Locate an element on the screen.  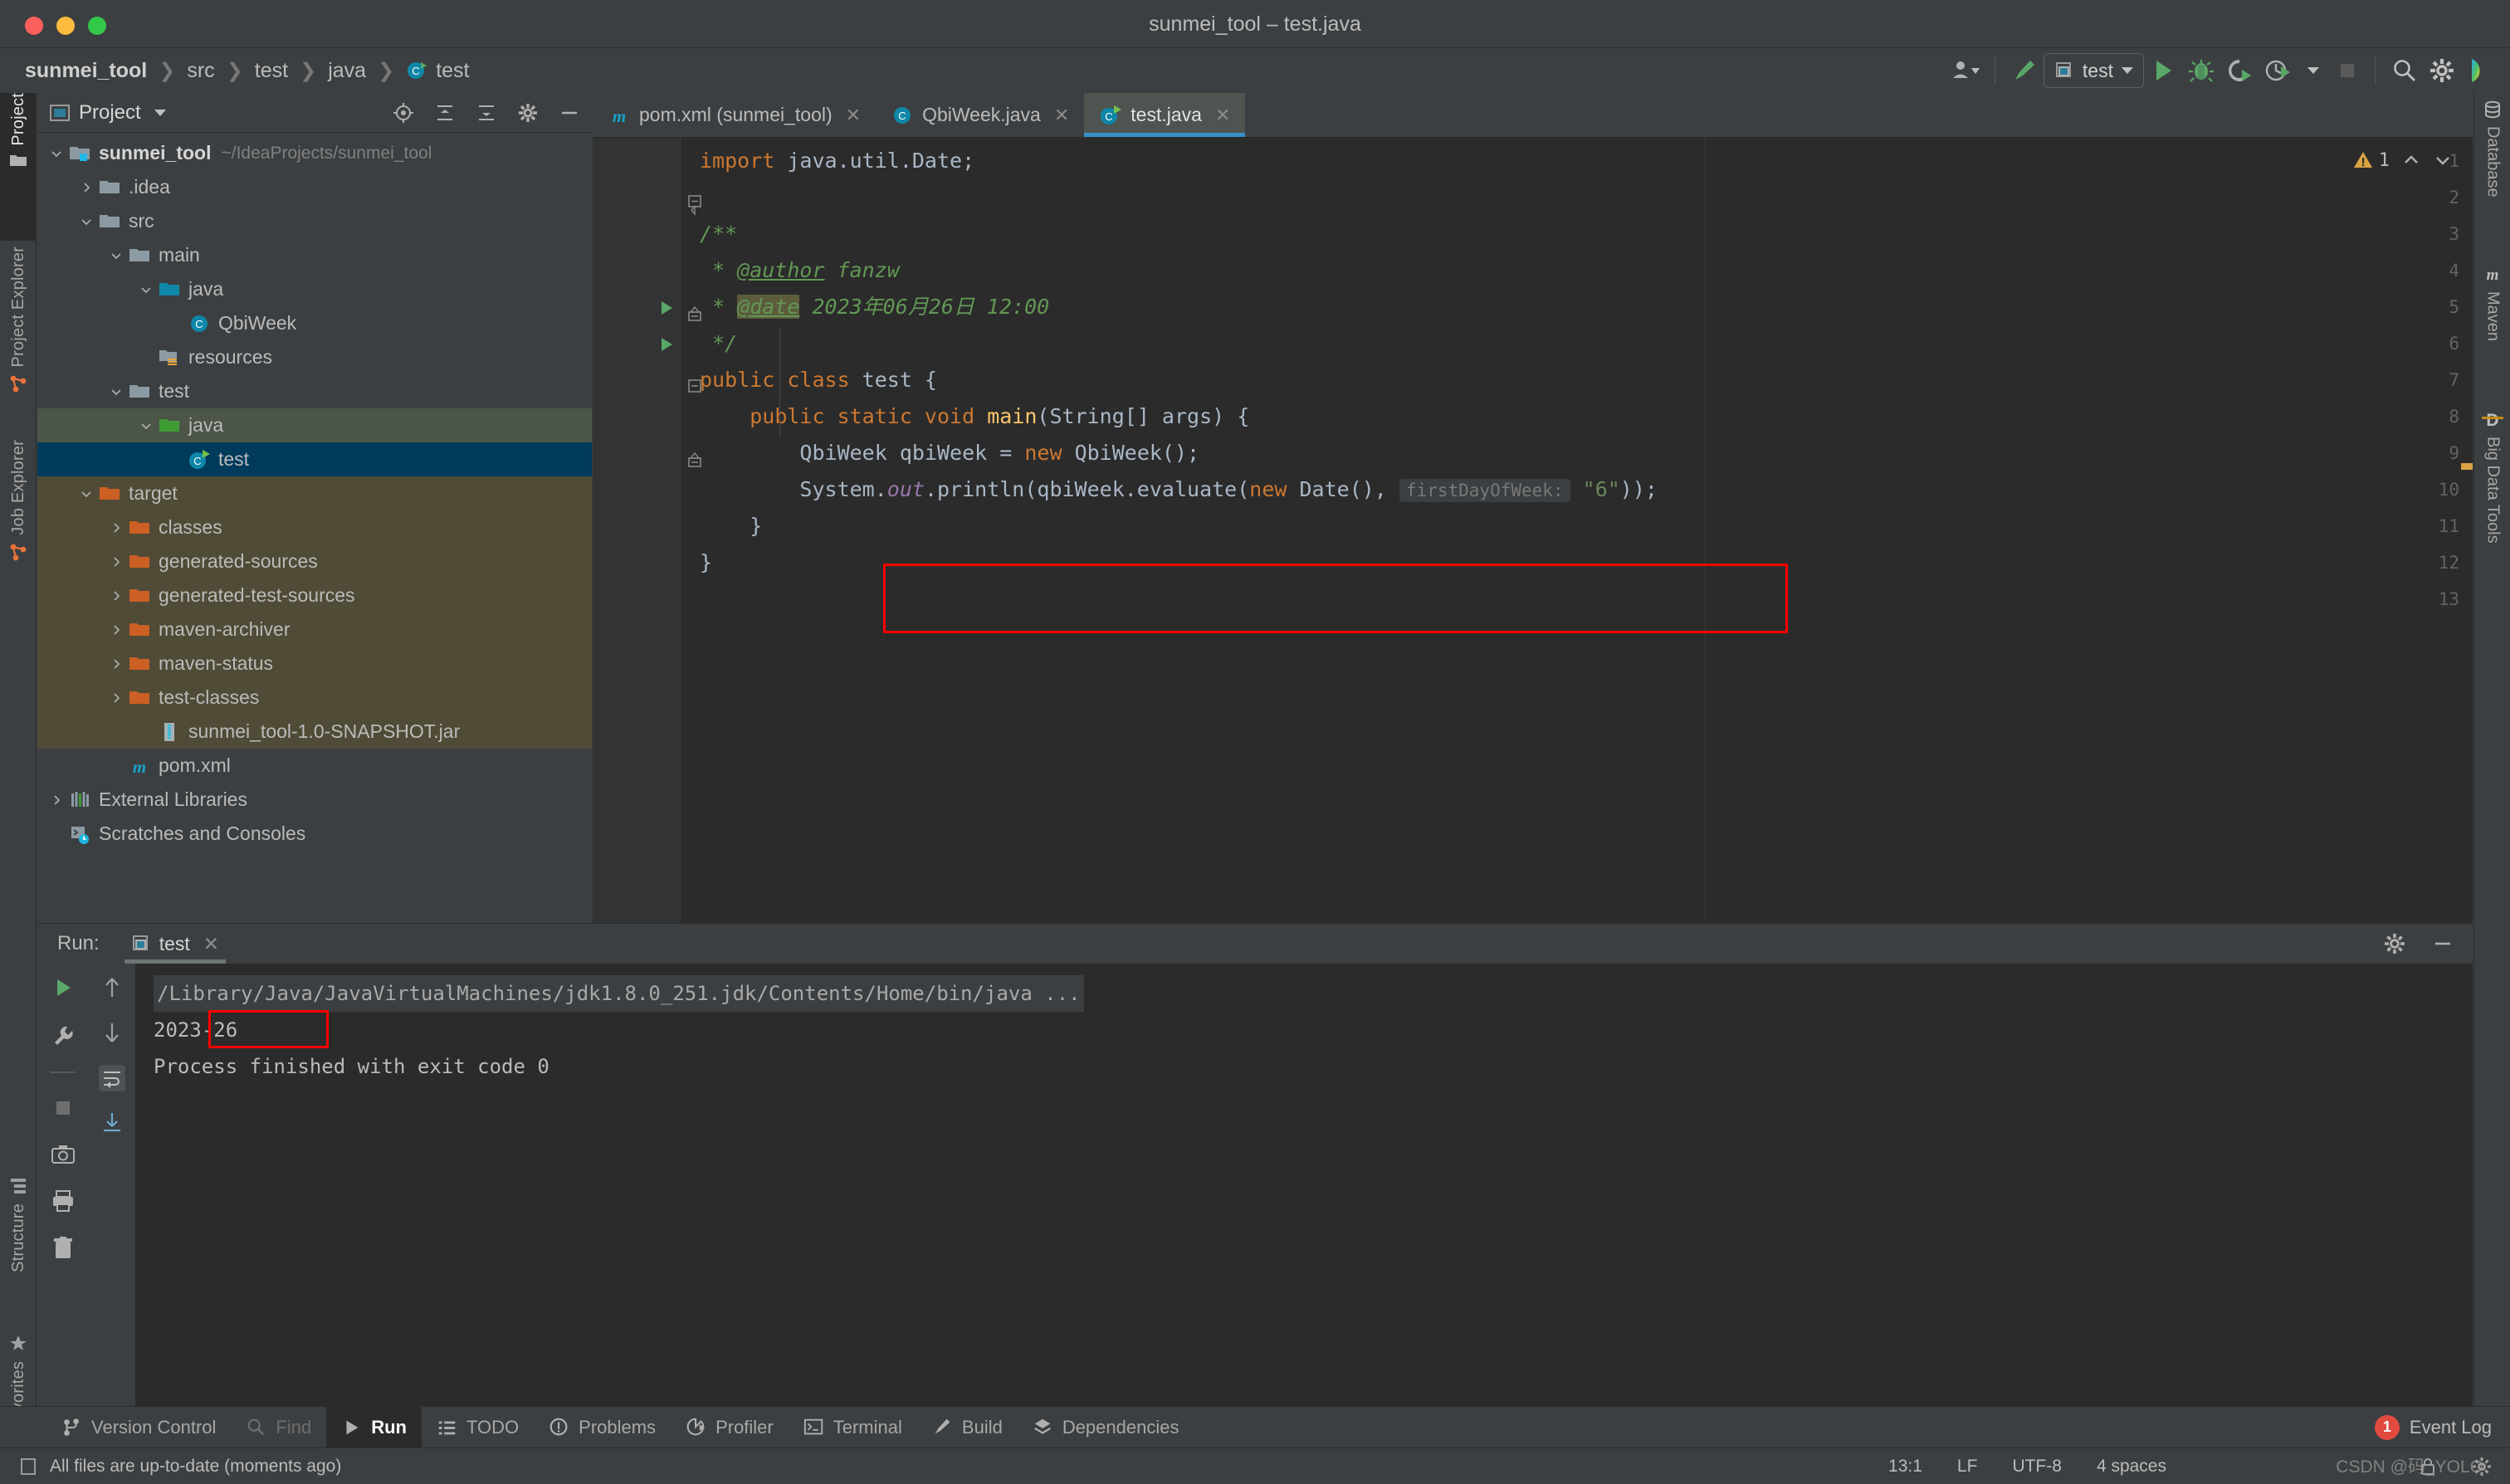
tree-row: sunmei_tool-1.0-SNAPSHOT.jar is located at coordinates (315, 732).